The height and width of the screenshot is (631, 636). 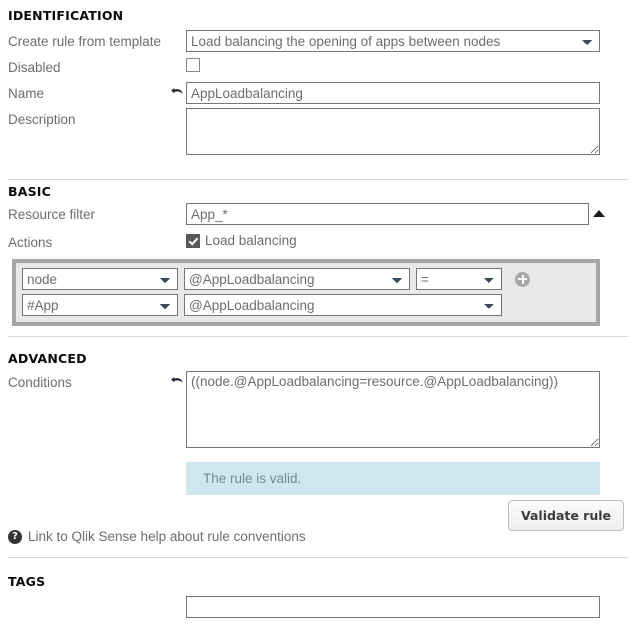 What do you see at coordinates (193, 240) in the screenshot?
I see `load-balancing-checkbox` at bounding box center [193, 240].